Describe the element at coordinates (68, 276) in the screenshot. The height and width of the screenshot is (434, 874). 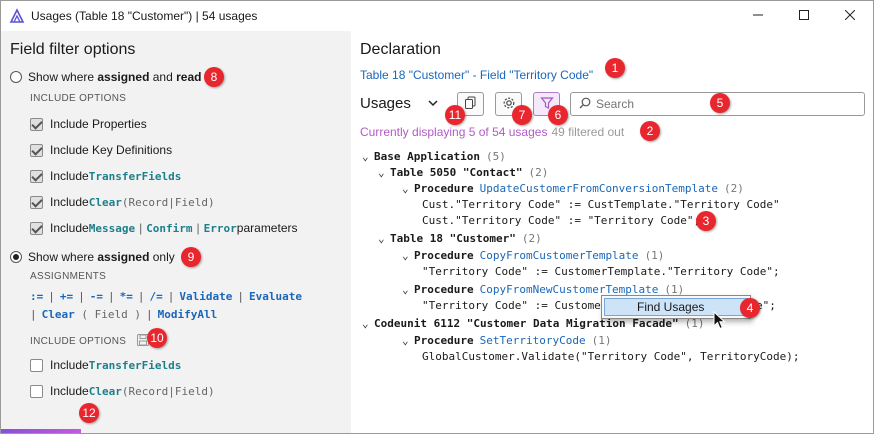
I see `assignments-caption: Assignments` at that location.